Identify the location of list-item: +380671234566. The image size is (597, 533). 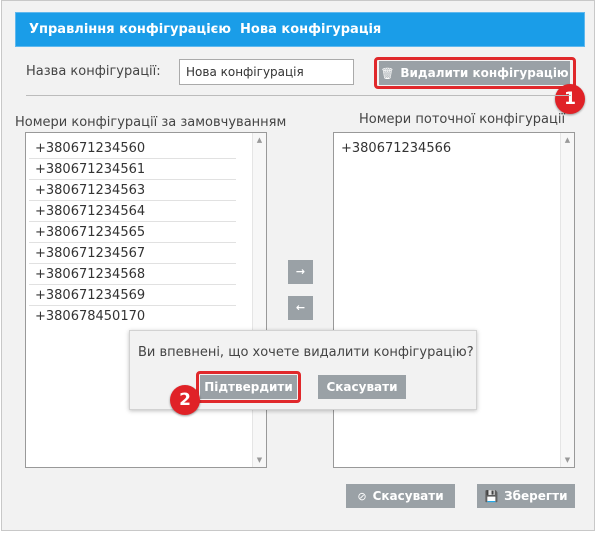
(438, 148).